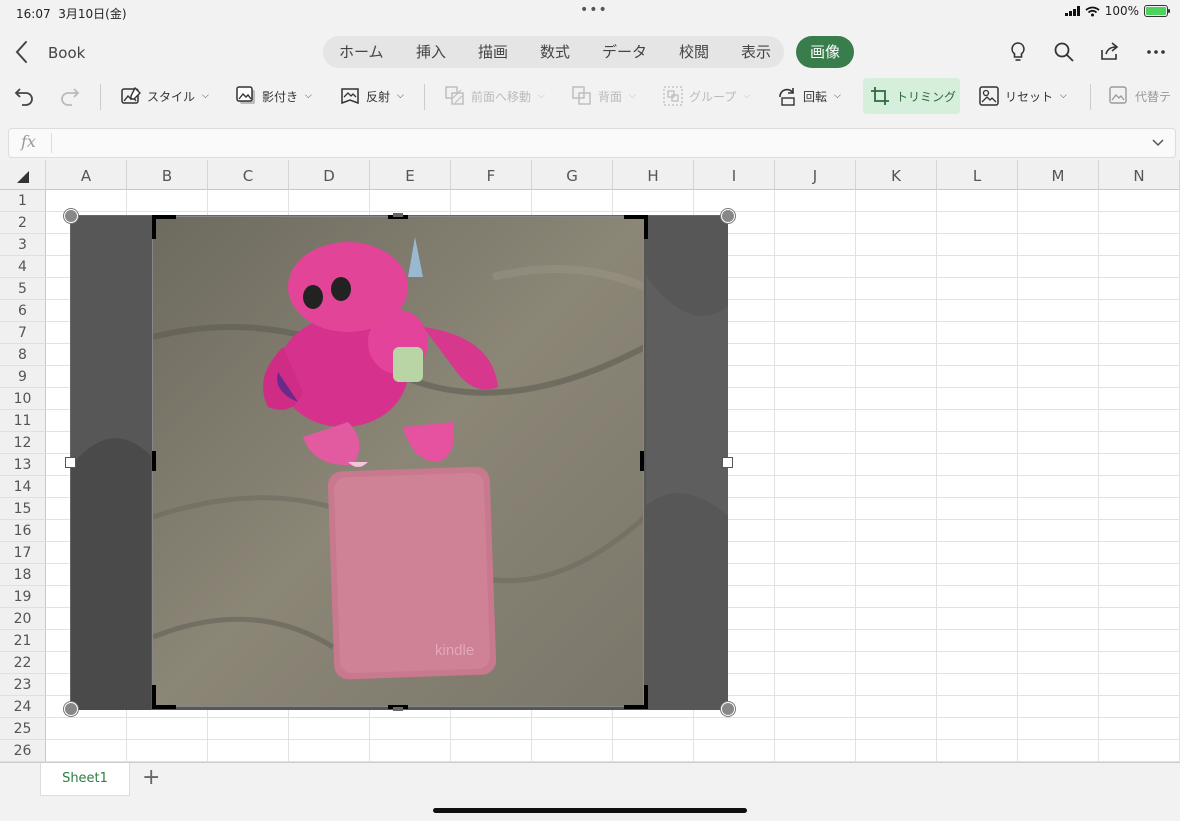  I want to click on tab-data: データ, so click(624, 52).